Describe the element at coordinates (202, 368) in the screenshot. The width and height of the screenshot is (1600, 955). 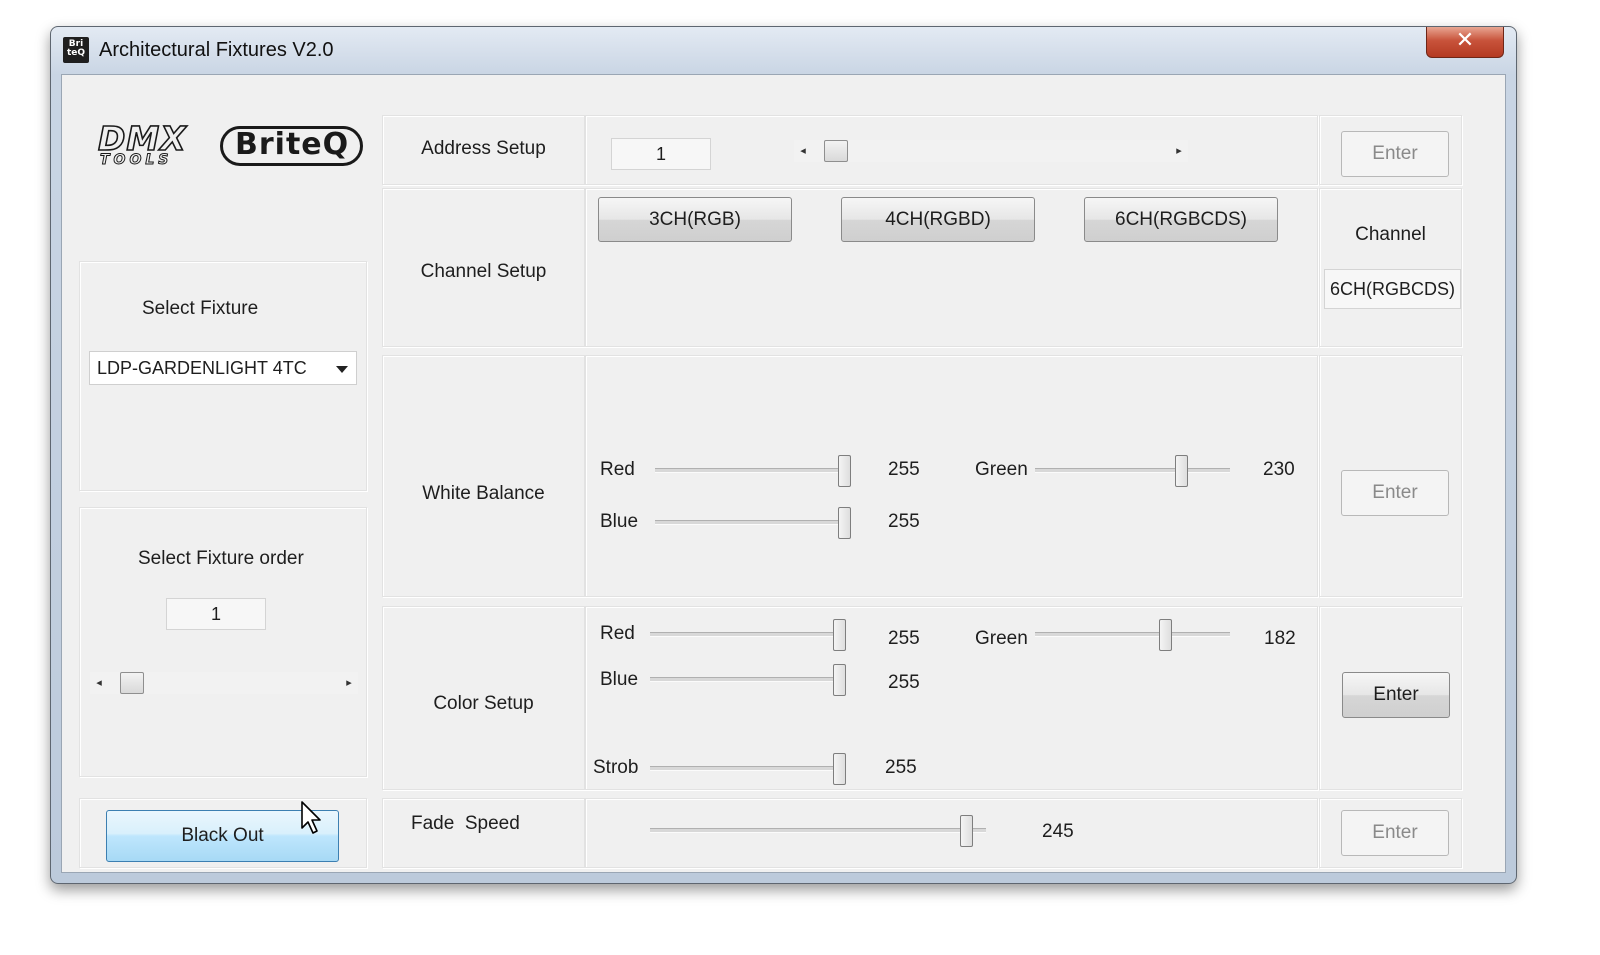
I see `fixture-dropdown-value: LDP-GARDENLIGHT 4TC` at that location.